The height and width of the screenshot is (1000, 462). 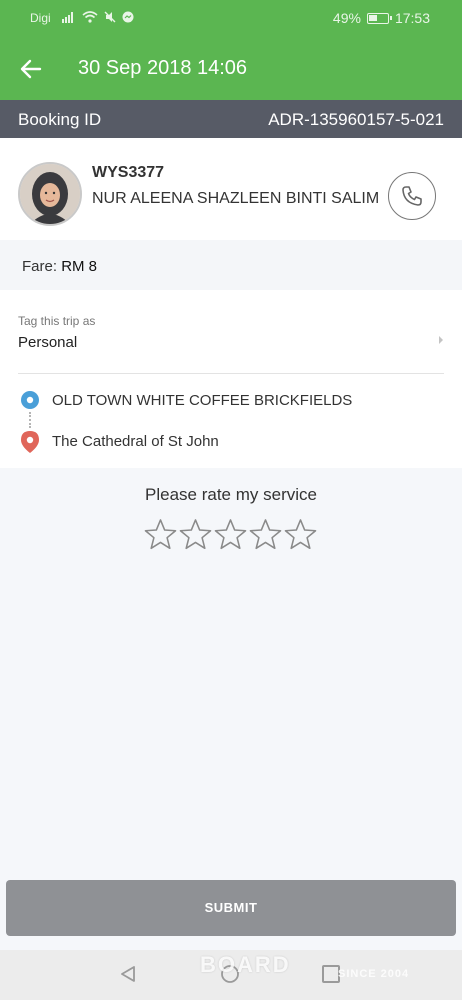 What do you see at coordinates (110, 17) in the screenshot?
I see `mute-icon` at bounding box center [110, 17].